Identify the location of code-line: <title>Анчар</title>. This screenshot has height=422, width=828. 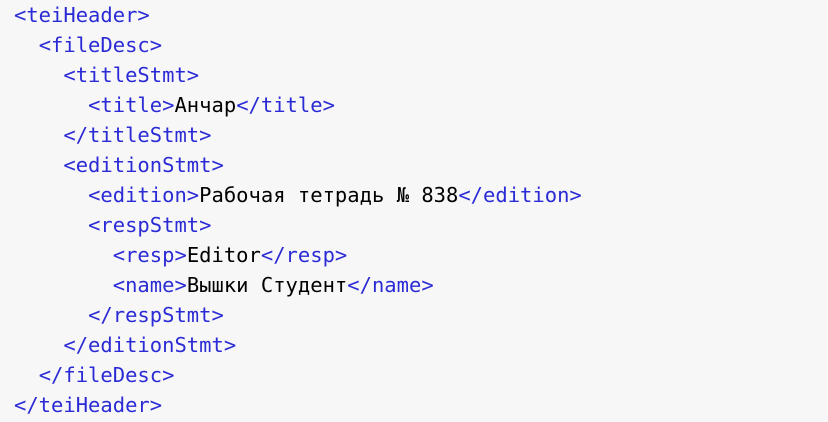
(174, 105).